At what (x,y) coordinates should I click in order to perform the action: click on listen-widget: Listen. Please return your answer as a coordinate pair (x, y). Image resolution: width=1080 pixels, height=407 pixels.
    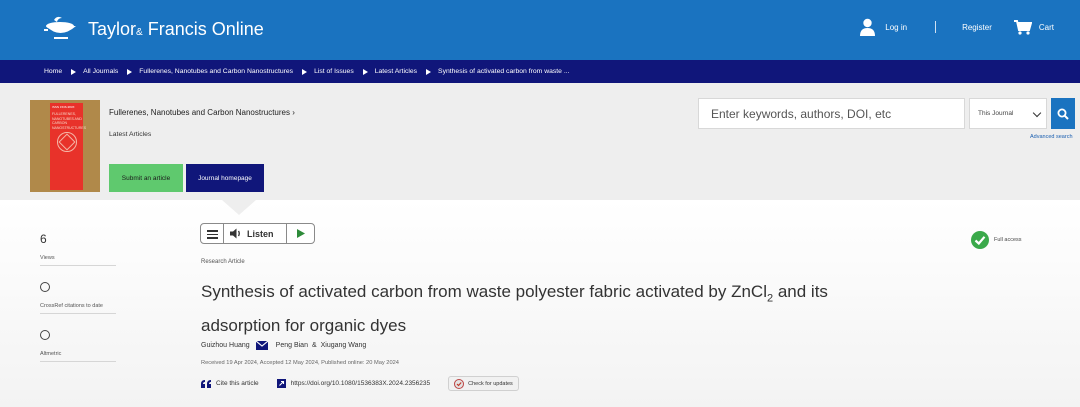
    Looking at the image, I should click on (257, 233).